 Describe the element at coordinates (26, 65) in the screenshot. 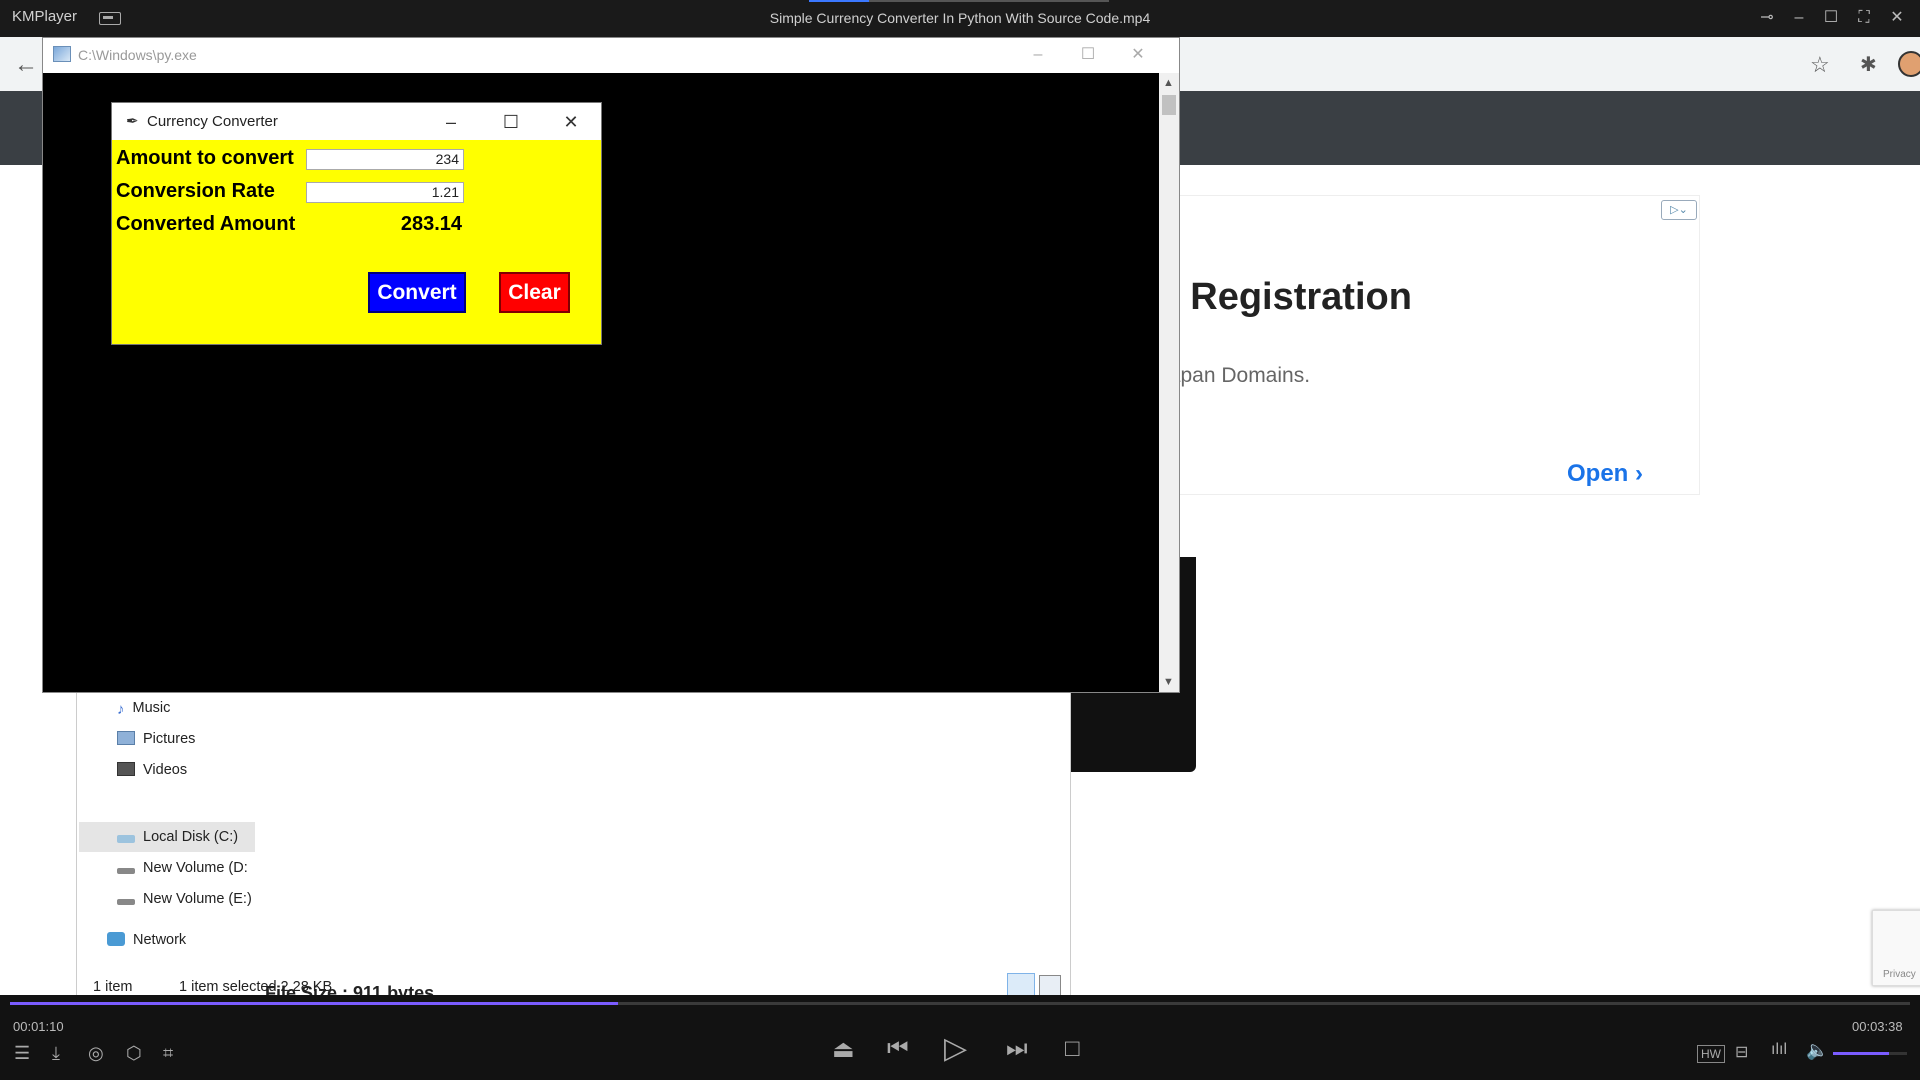

I see `back-arrow-icon: ←` at that location.